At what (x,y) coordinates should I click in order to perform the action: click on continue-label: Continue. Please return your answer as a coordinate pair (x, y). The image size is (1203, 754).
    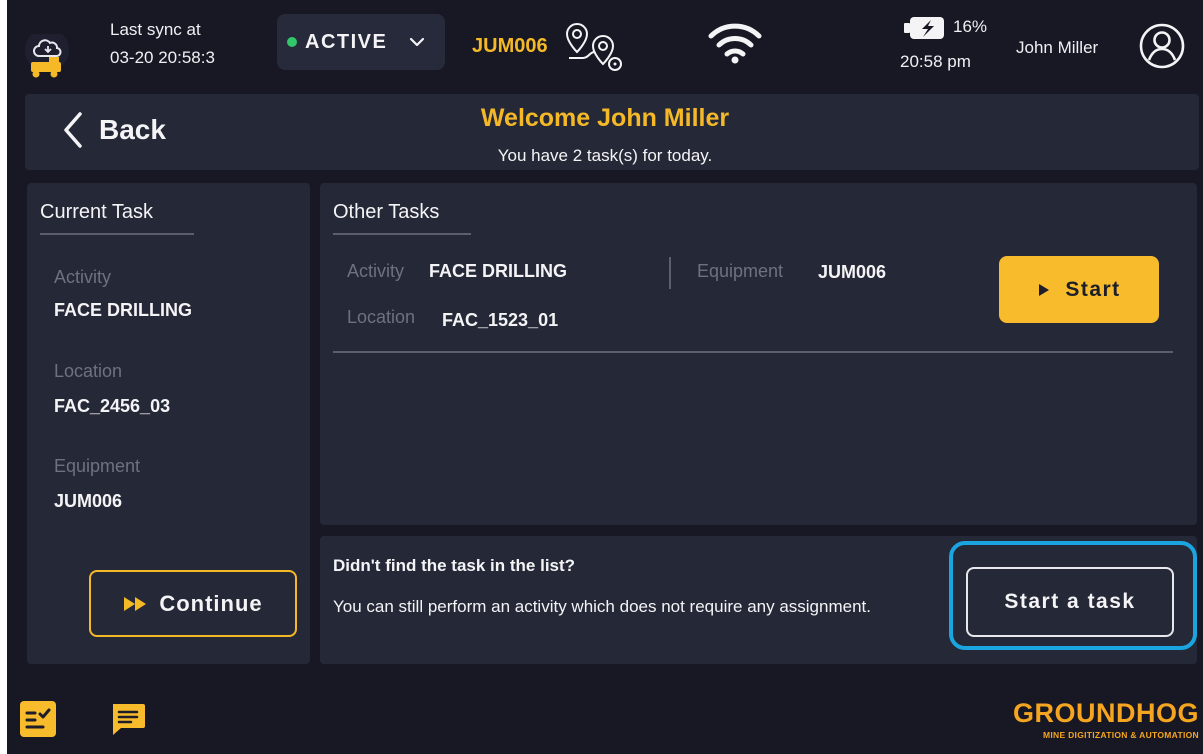
    Looking at the image, I should click on (211, 603).